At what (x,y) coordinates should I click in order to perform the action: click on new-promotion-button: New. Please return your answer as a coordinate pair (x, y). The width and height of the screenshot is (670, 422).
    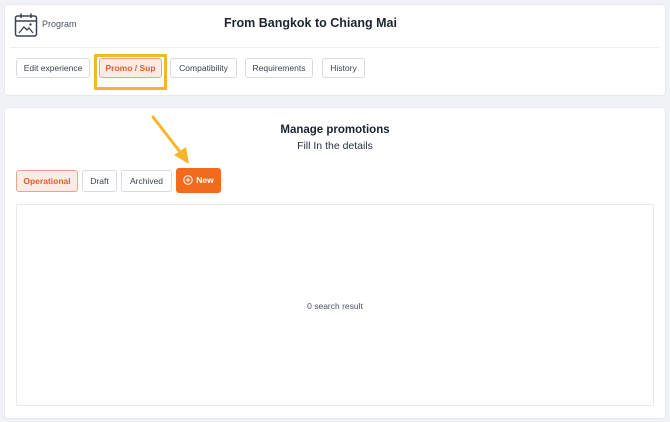
    Looking at the image, I should click on (198, 180).